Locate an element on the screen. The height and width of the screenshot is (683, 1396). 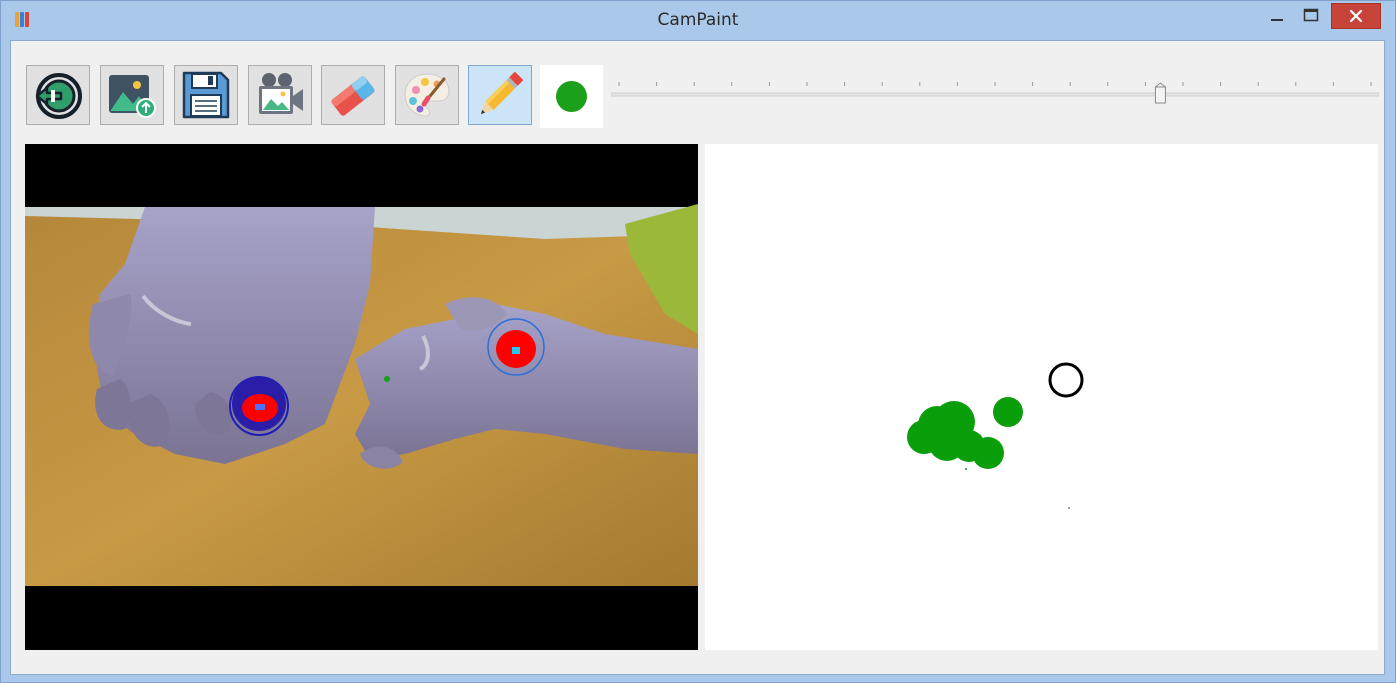
slider-ticks is located at coordinates (995, 84).